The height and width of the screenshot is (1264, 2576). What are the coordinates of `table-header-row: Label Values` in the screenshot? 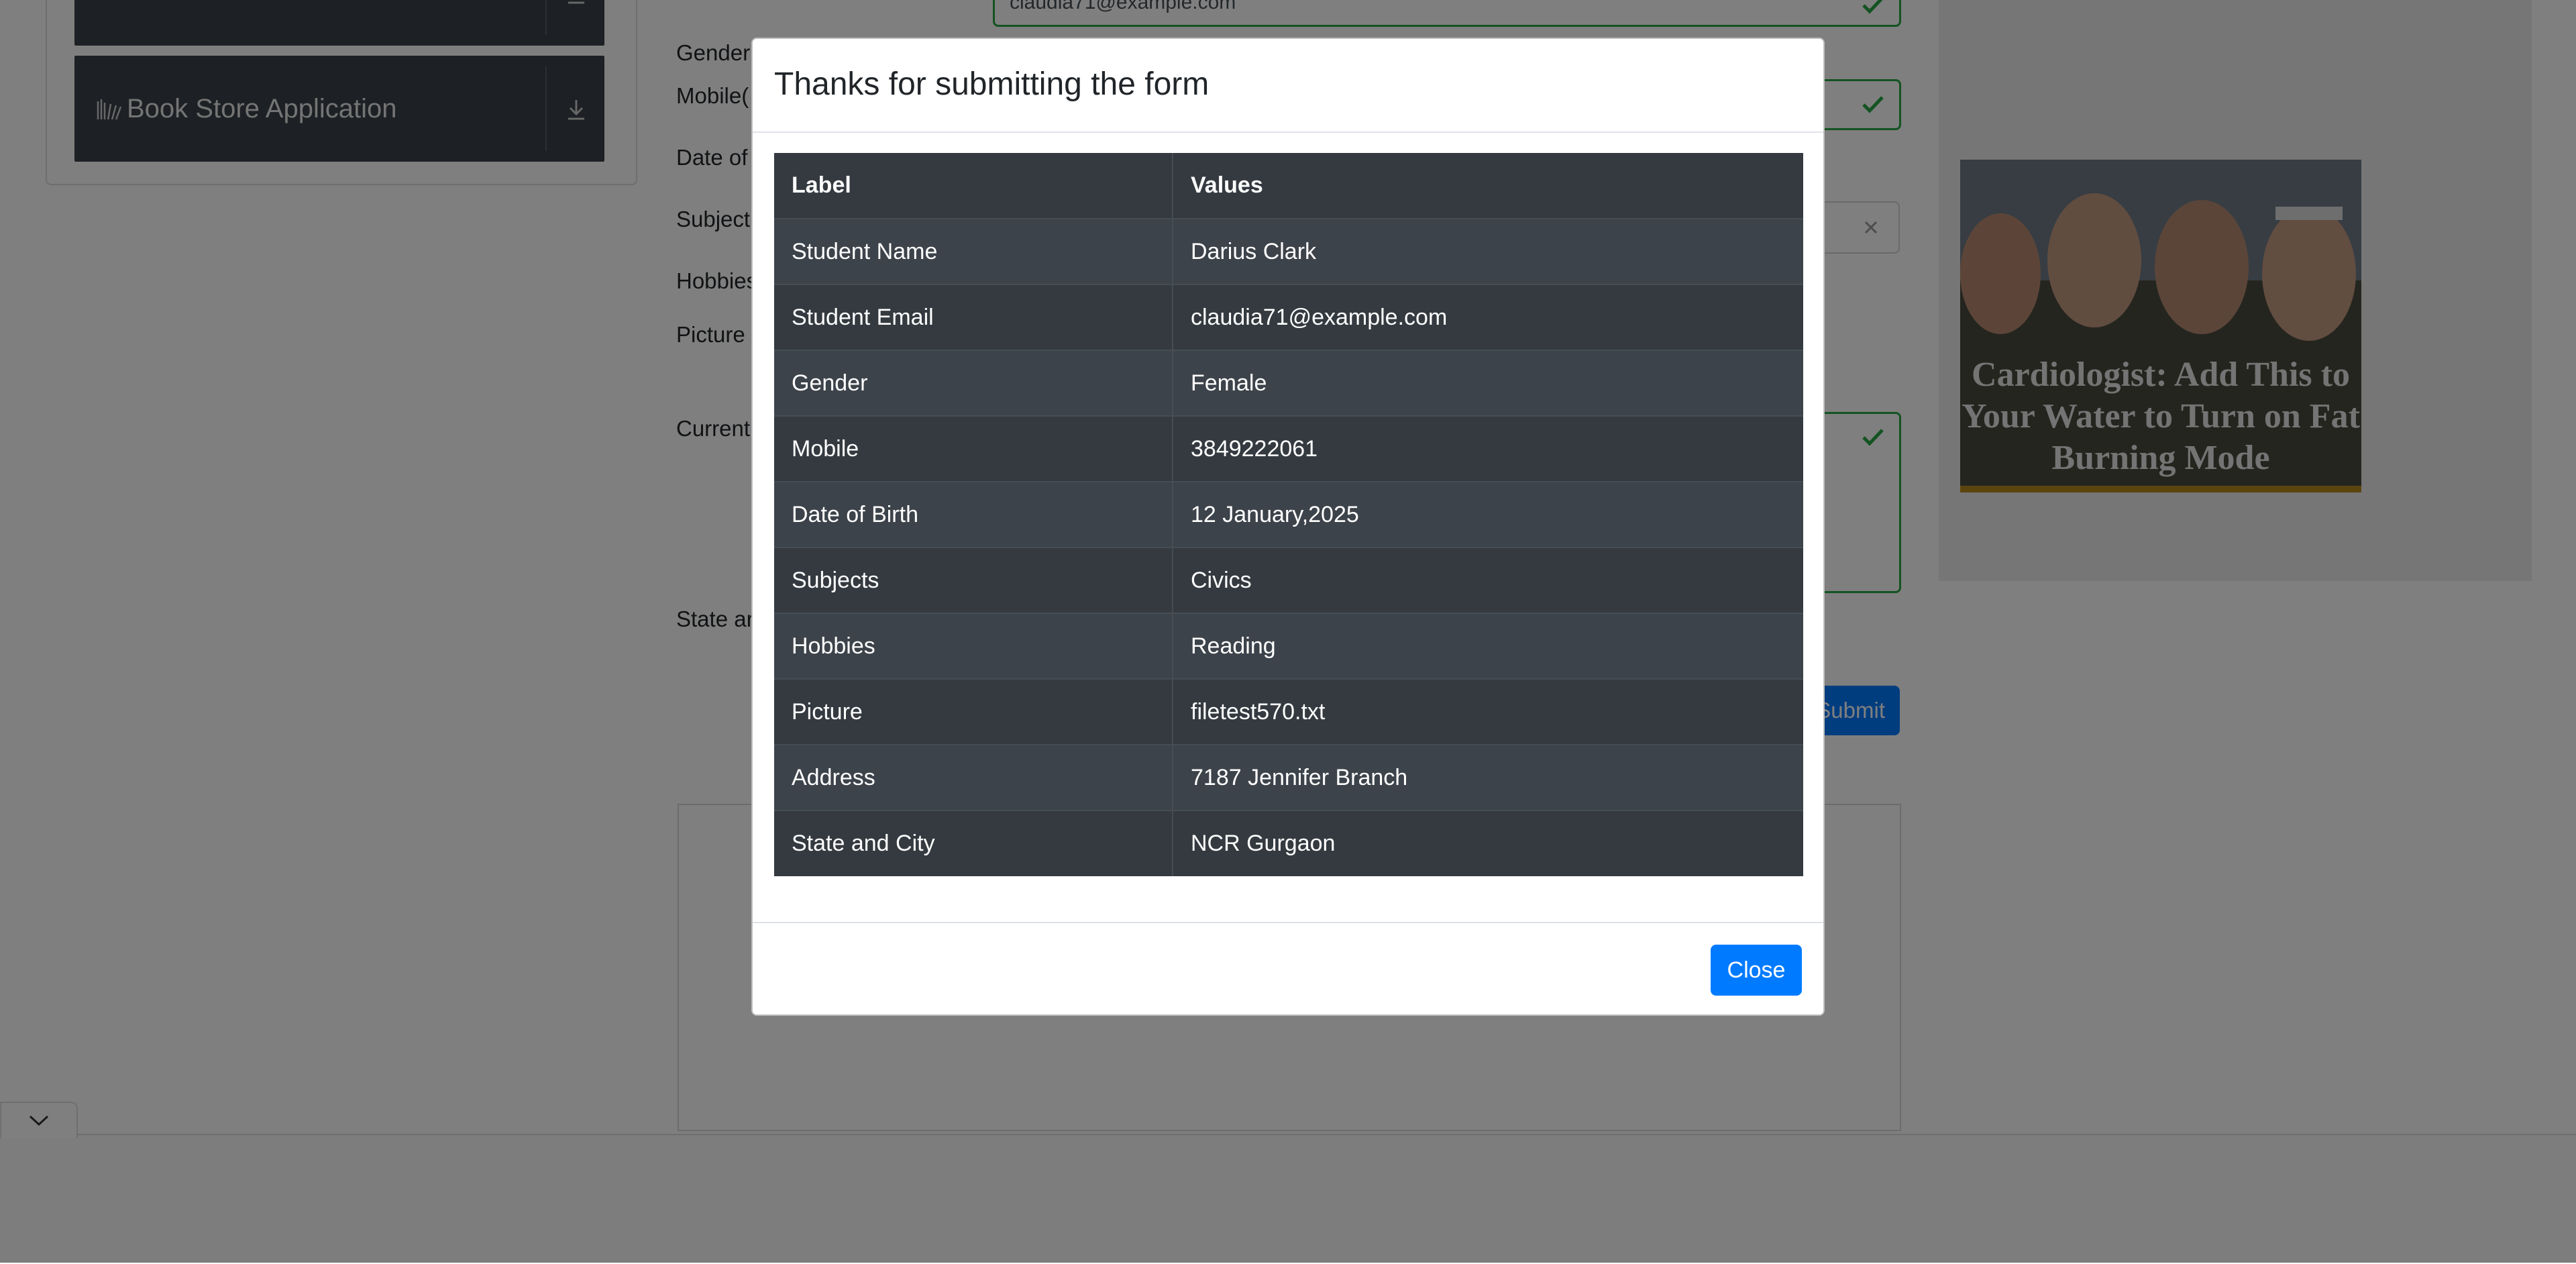 It's located at (1288, 186).